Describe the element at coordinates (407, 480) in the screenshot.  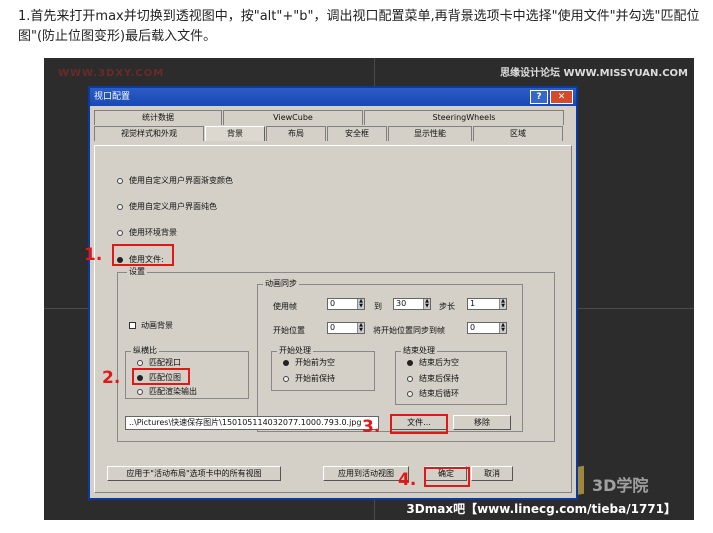
I see `step-4-marker: 4.` at that location.